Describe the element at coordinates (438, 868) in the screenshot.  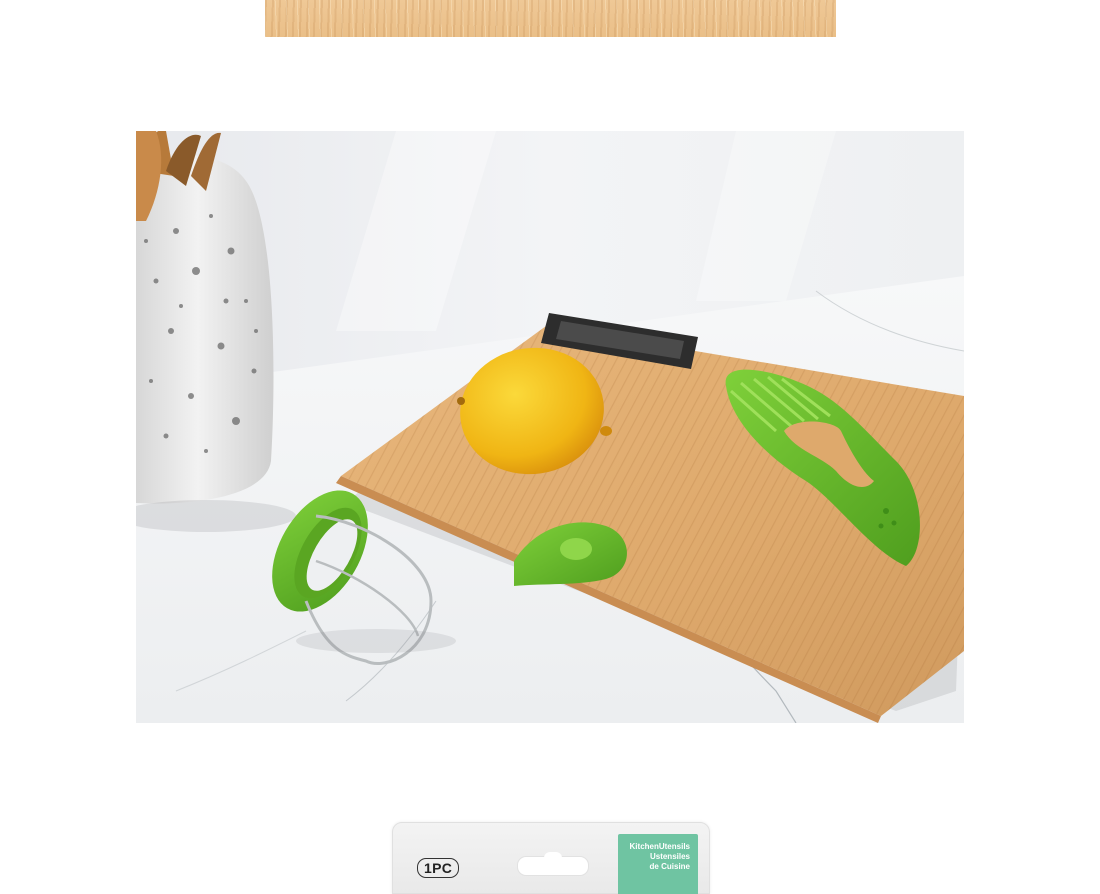
I see `quantity-badge: 1PC` at that location.